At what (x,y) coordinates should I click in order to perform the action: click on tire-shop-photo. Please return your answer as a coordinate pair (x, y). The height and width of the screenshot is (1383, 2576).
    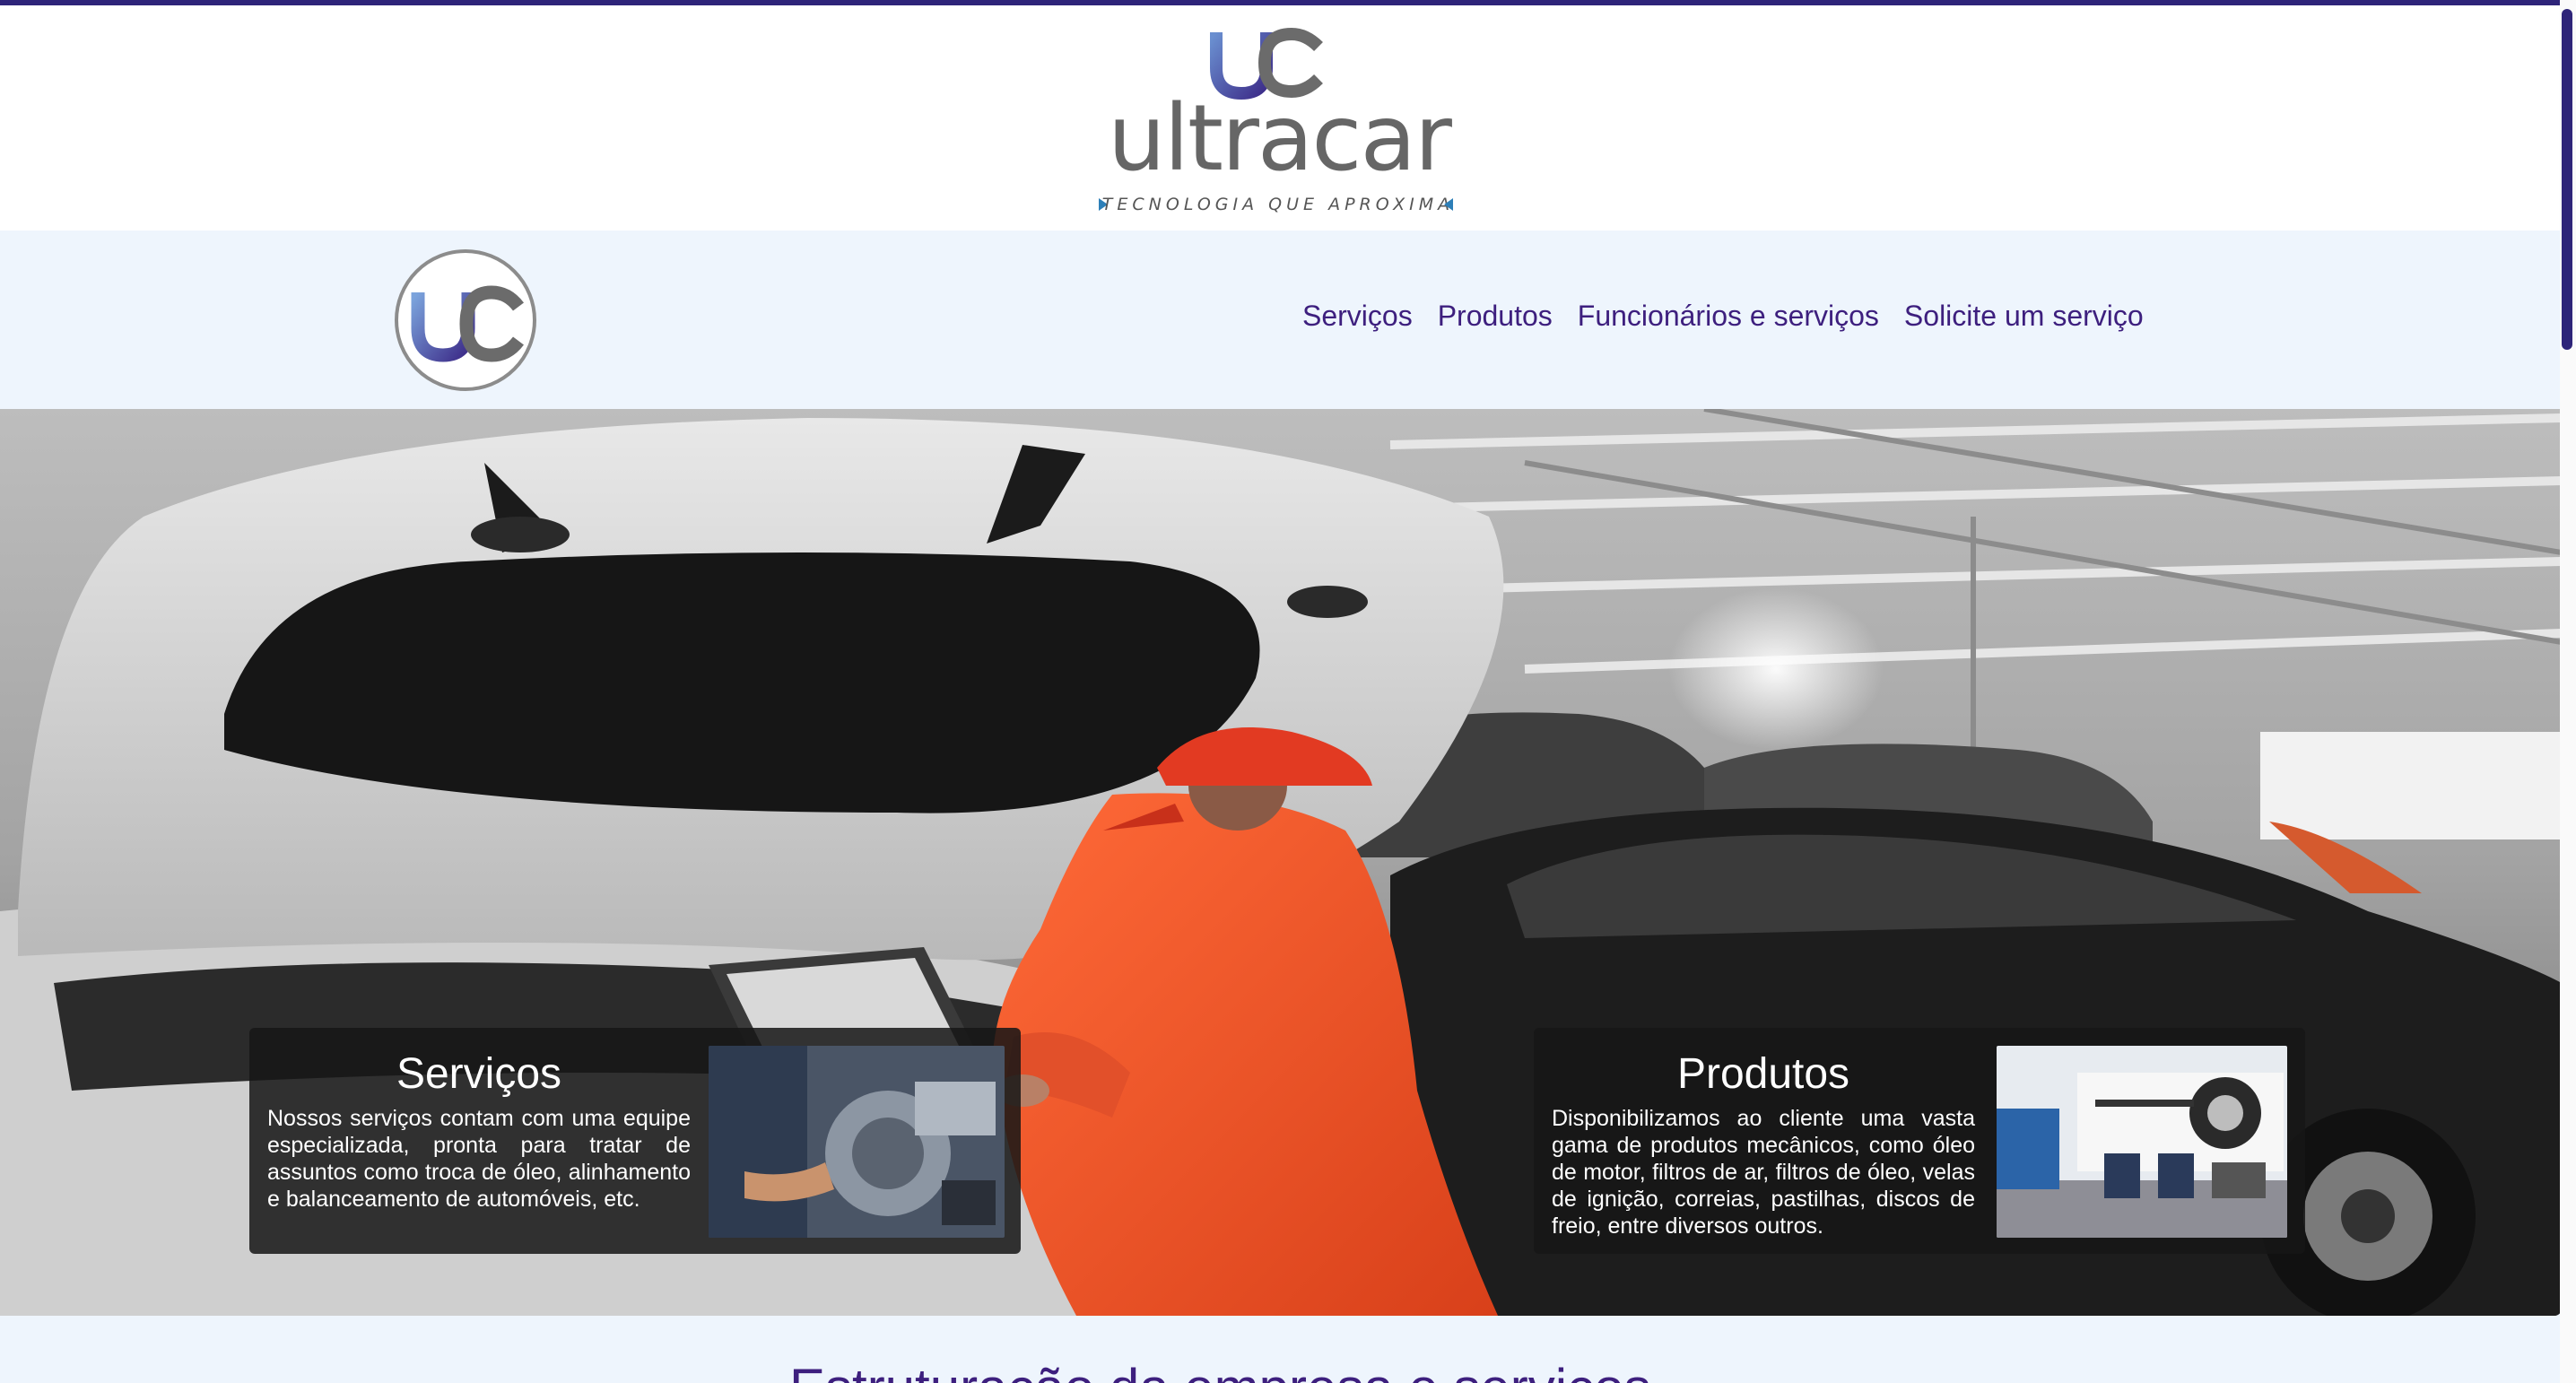
    Looking at the image, I should click on (2142, 1142).